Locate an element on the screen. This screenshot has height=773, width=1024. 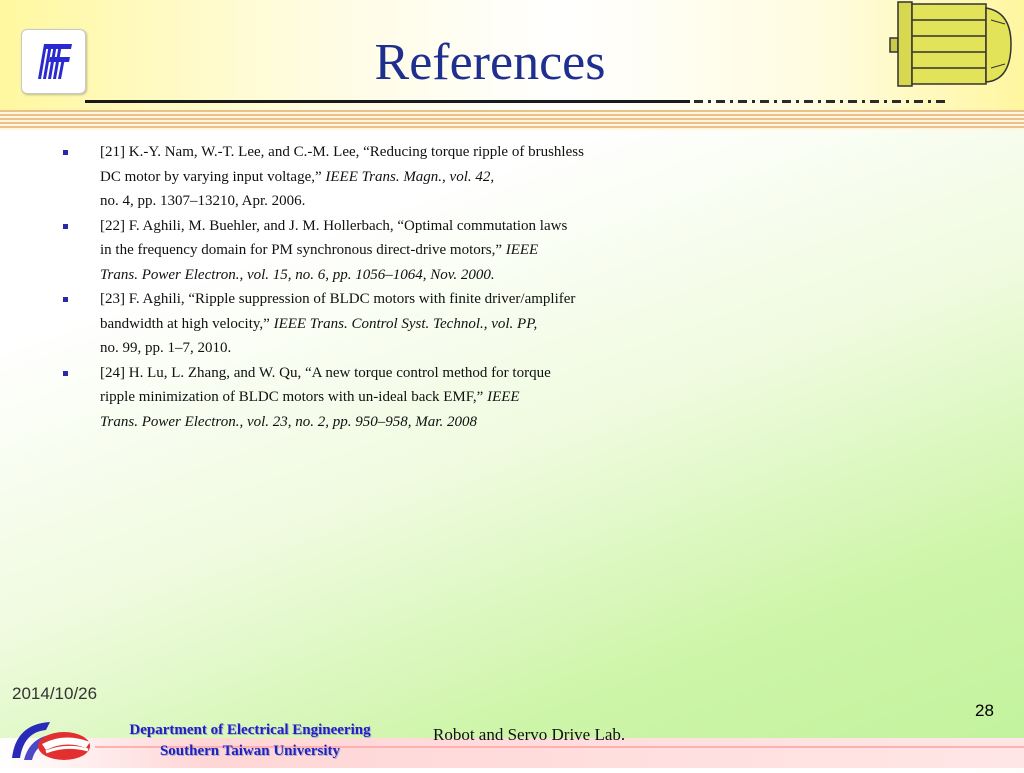
slide-date: 2014/10/26 is located at coordinates (55, 693).